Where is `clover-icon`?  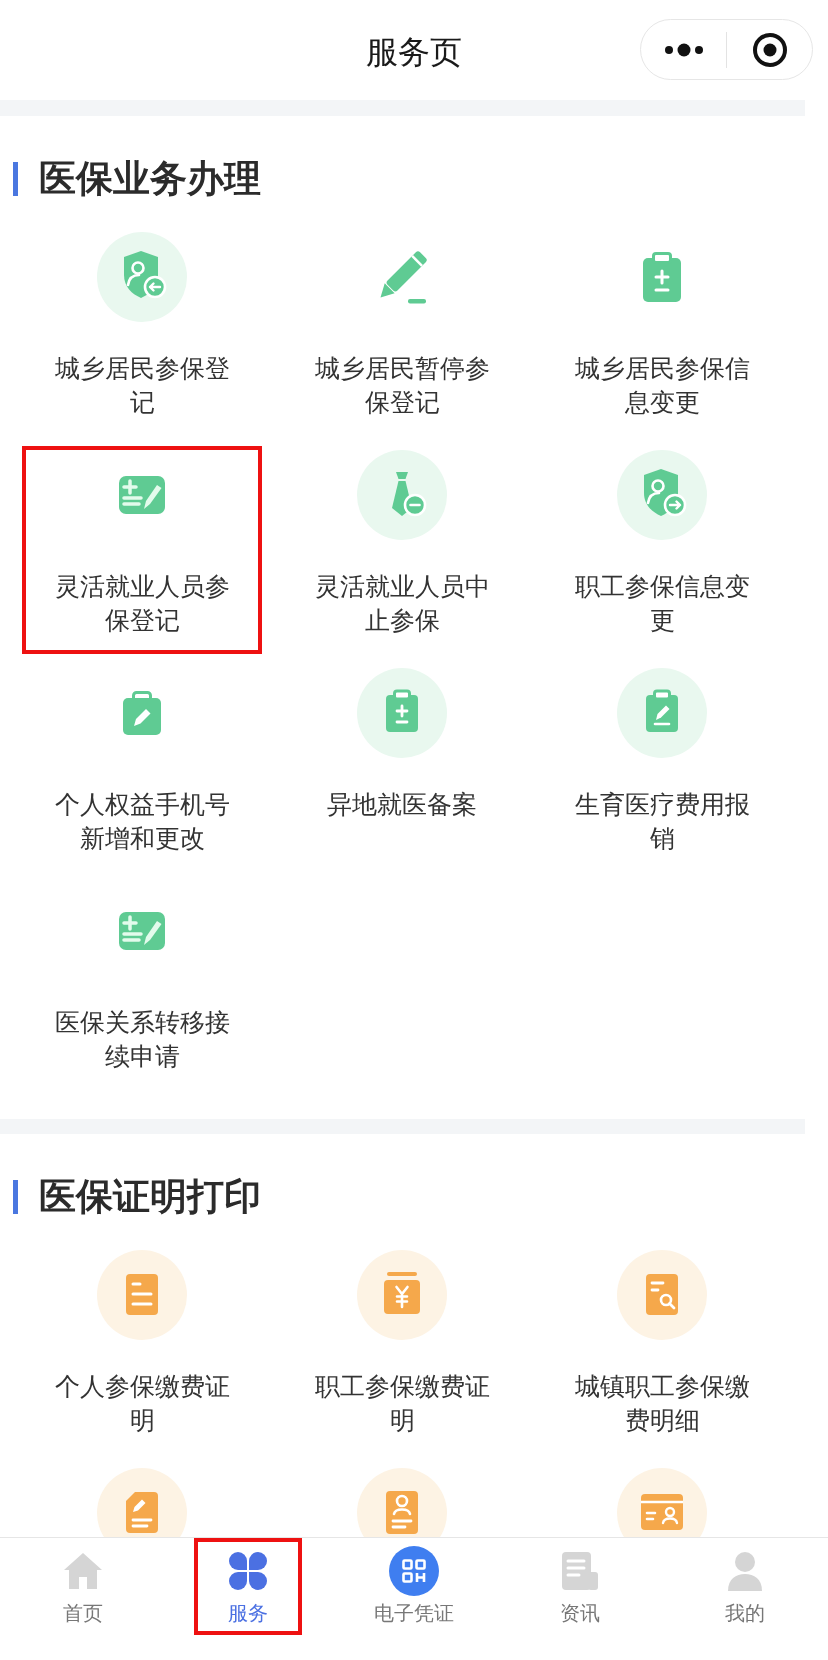 clover-icon is located at coordinates (248, 1571).